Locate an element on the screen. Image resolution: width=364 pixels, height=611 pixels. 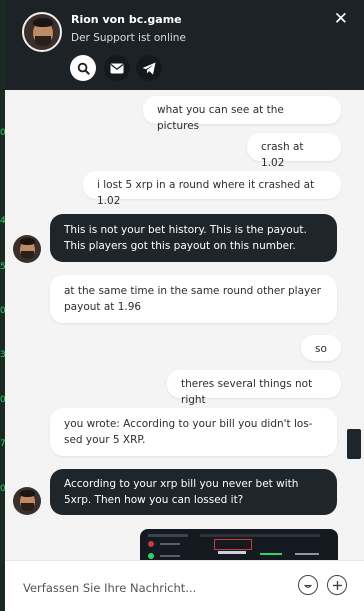
search-icon is located at coordinates (83, 68).